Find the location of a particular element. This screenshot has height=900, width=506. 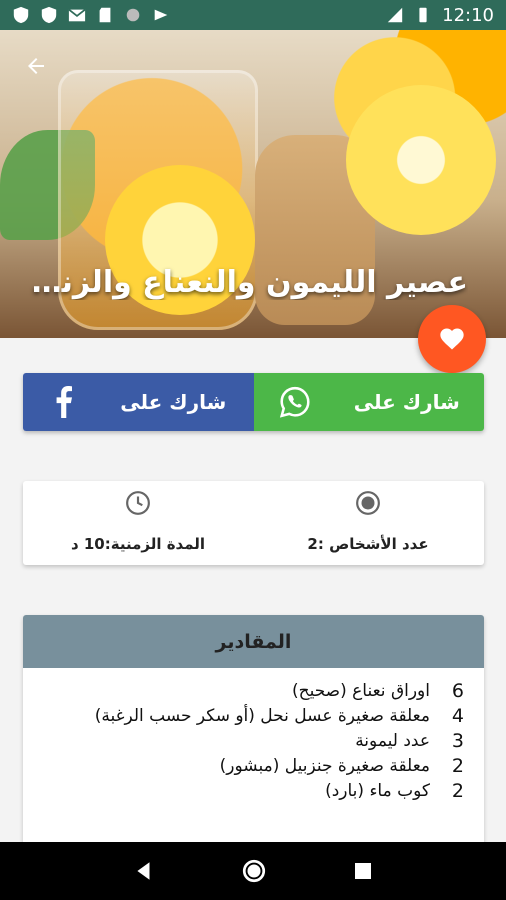

share-facebook-button: شارك على is located at coordinates (138, 402).